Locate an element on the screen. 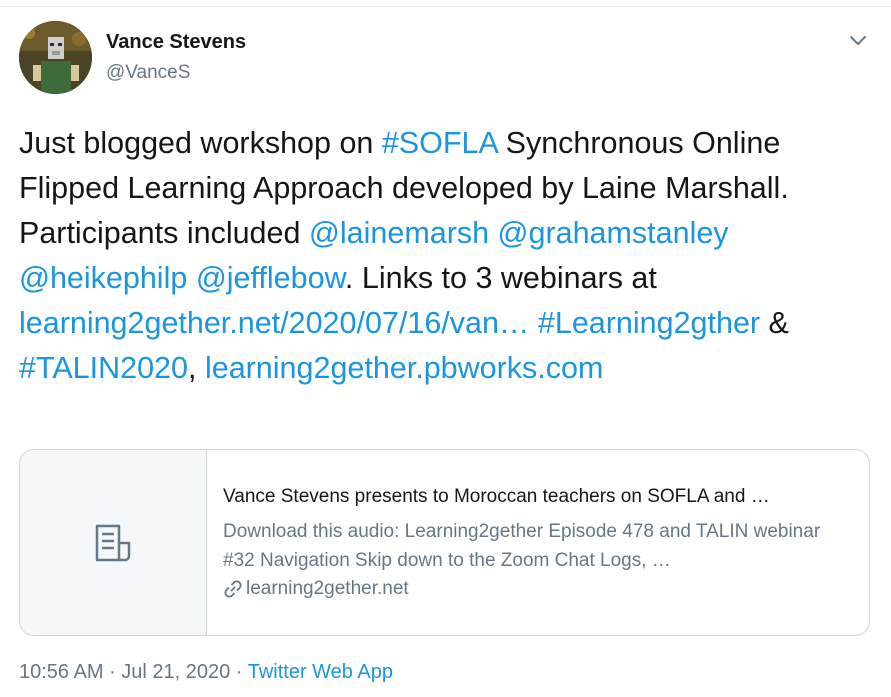 This screenshot has width=891, height=697. card-domain: learning2gether.net is located at coordinates (316, 589).